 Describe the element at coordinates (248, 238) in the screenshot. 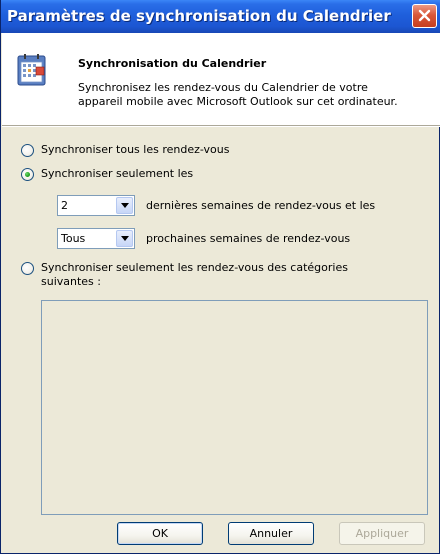

I see `future-weeks-label: prochaines semaines de rendez-vous` at that location.